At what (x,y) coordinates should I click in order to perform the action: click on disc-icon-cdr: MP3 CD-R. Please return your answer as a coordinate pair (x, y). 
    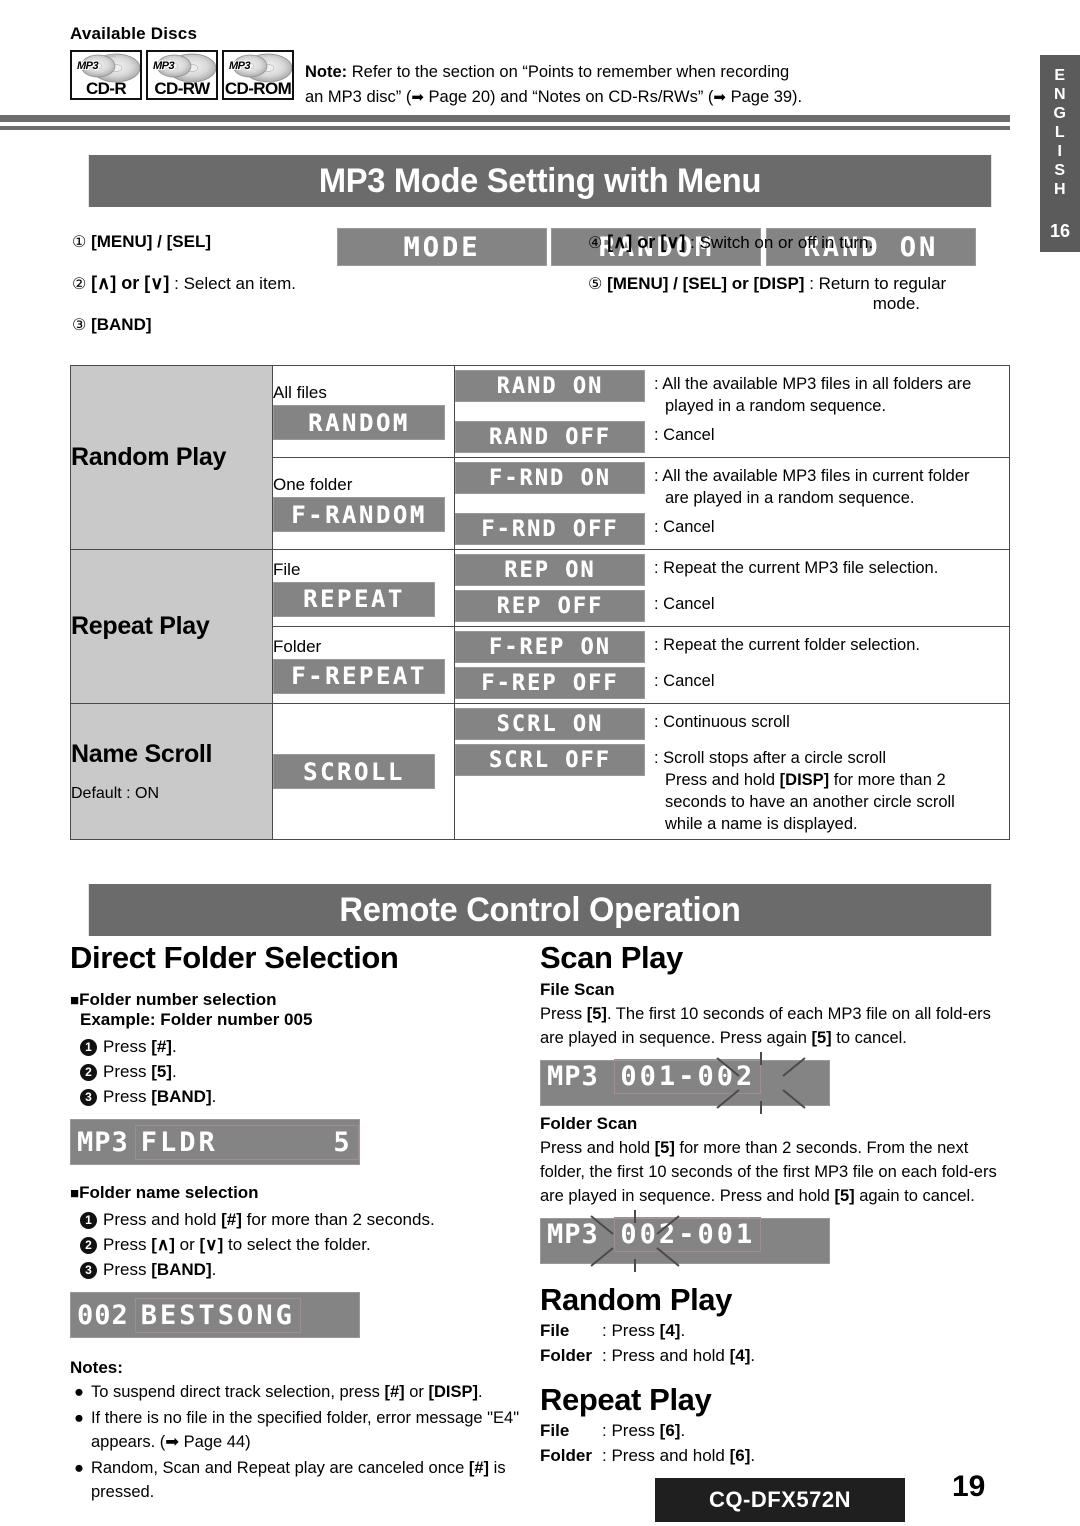
    Looking at the image, I should click on (106, 75).